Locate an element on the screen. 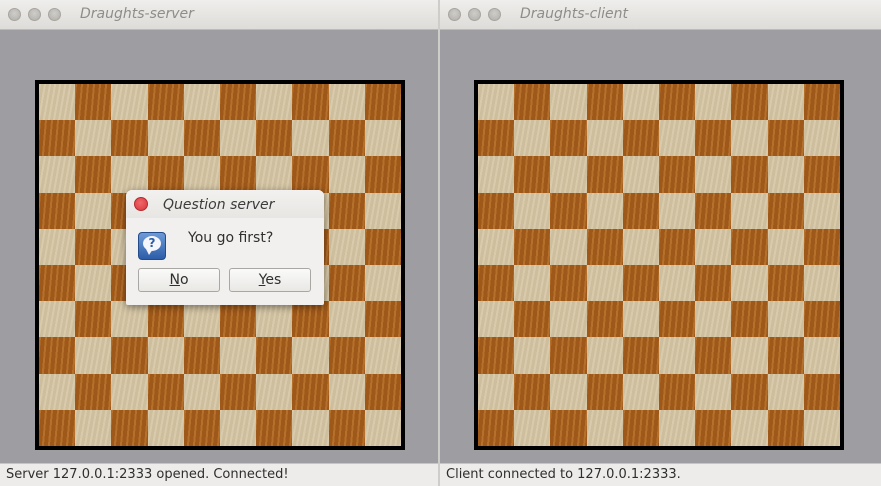 Image resolution: width=881 pixels, height=486 pixels. dialog-titlebar: Question server is located at coordinates (225, 204).